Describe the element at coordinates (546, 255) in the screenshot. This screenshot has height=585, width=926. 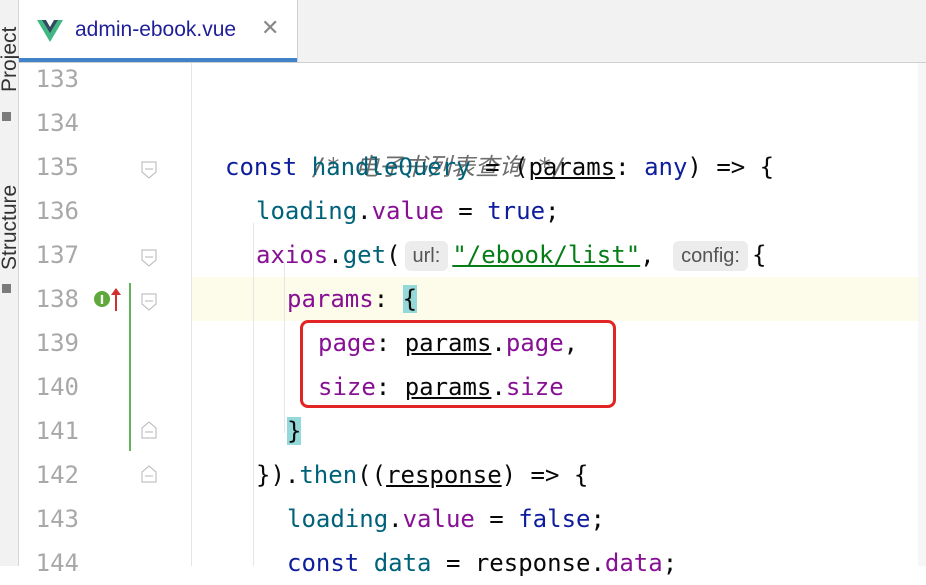
I see `string-literal: "/ebook/list"` at that location.